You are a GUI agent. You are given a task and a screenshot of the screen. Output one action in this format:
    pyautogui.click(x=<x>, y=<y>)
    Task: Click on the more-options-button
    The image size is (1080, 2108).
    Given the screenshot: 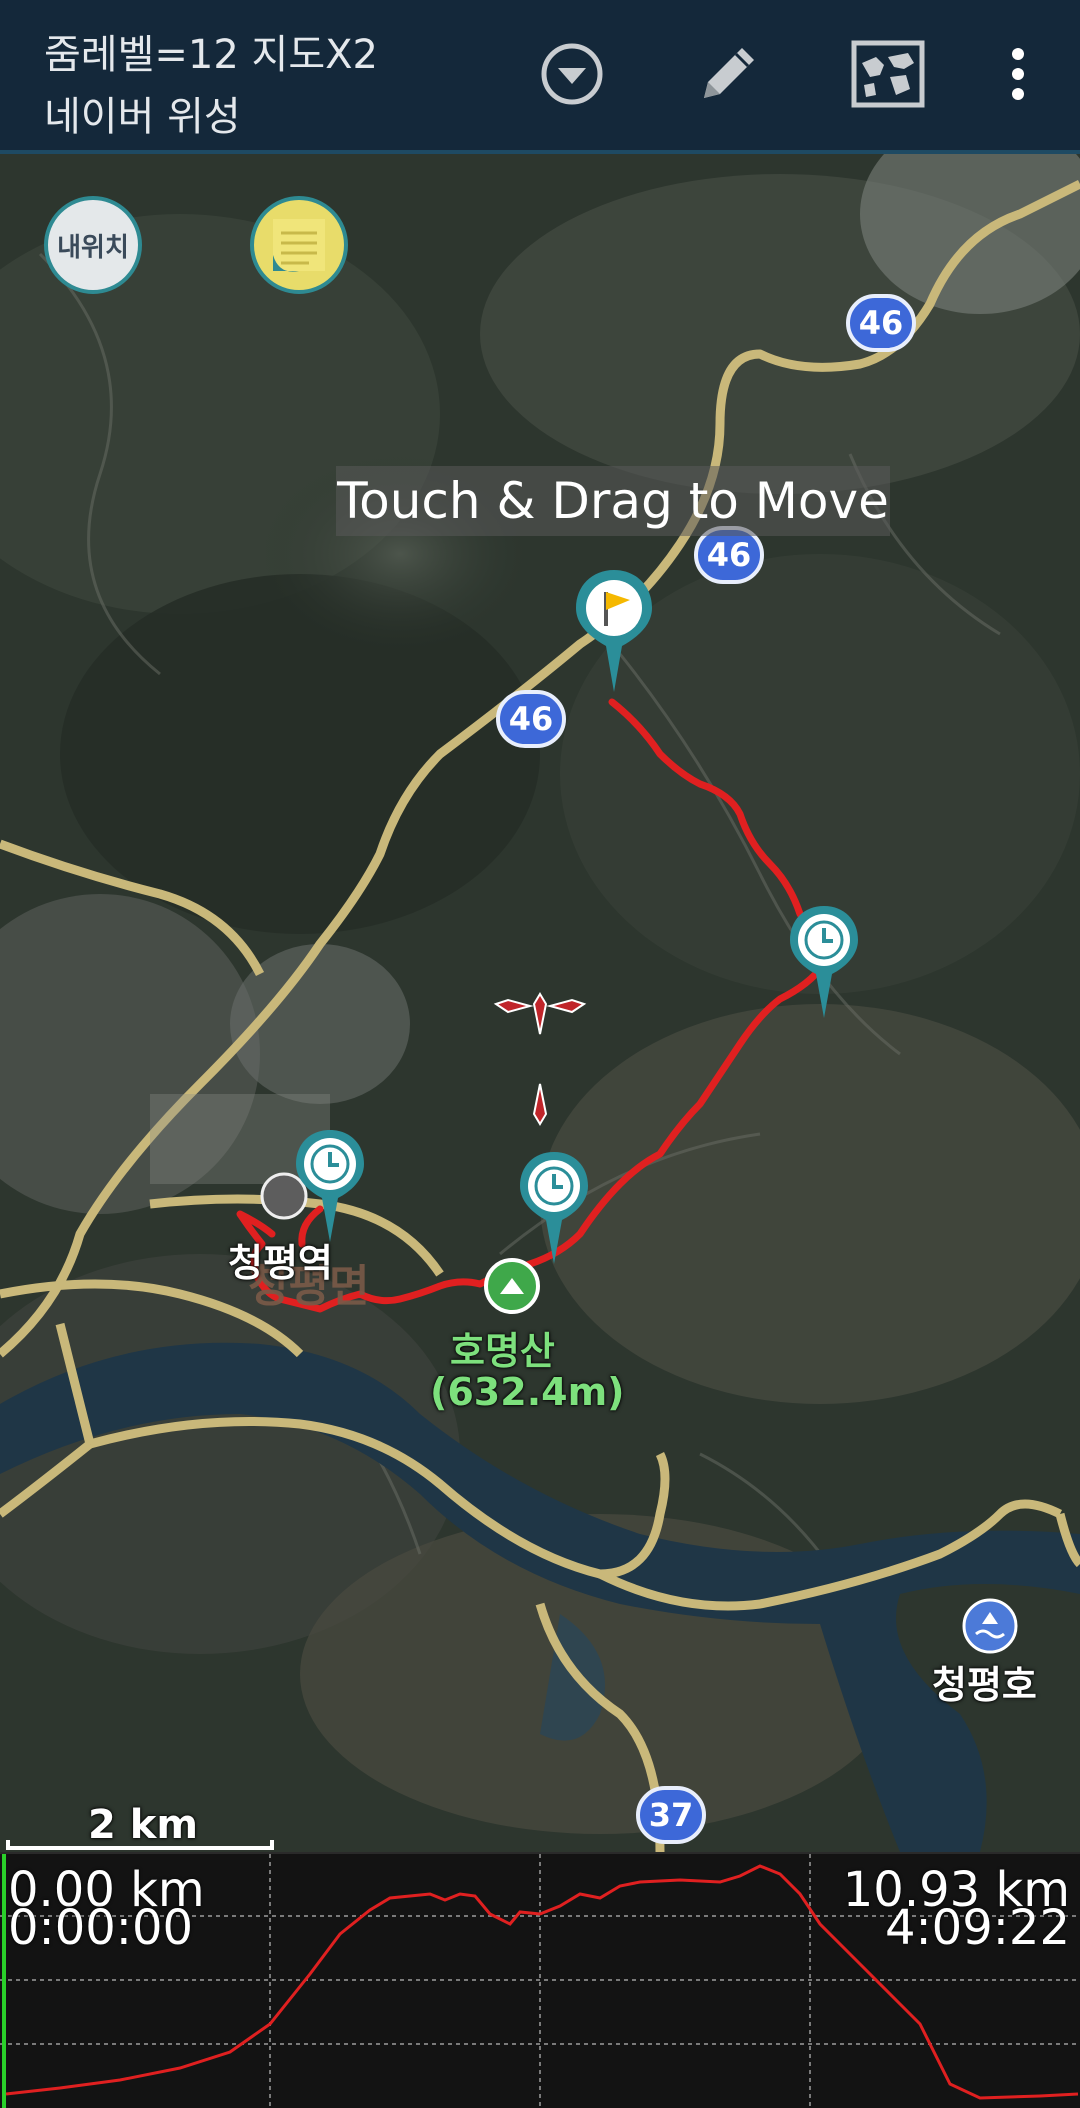 What is the action you would take?
    pyautogui.click(x=1018, y=74)
    